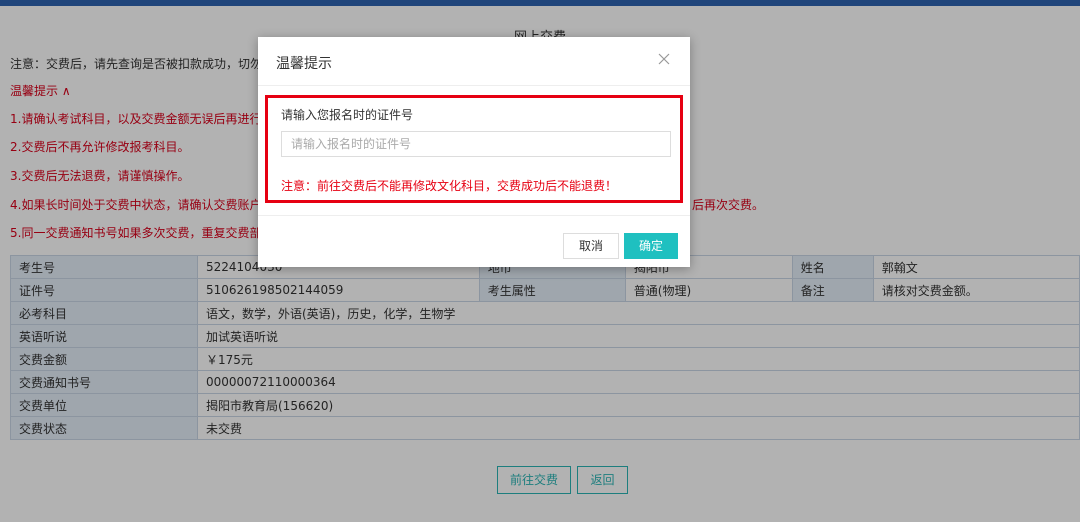 The width and height of the screenshot is (1080, 522). What do you see at coordinates (304, 64) in the screenshot?
I see `dialog-title: 温馨提示` at bounding box center [304, 64].